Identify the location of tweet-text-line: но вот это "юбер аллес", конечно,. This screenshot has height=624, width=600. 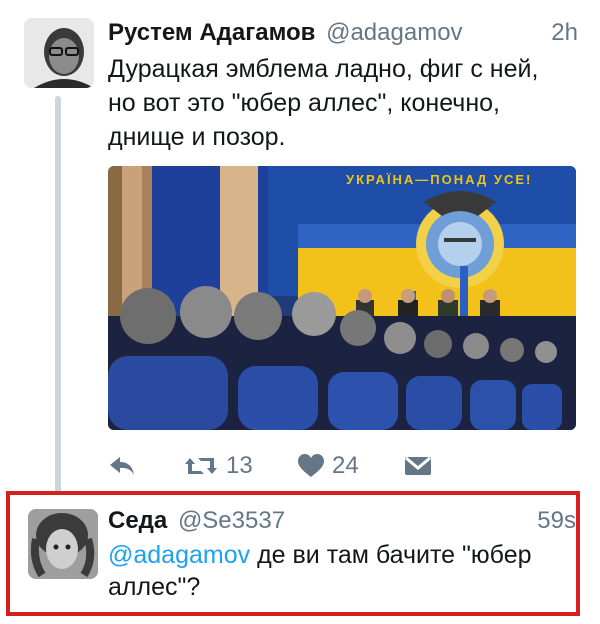
(304, 103).